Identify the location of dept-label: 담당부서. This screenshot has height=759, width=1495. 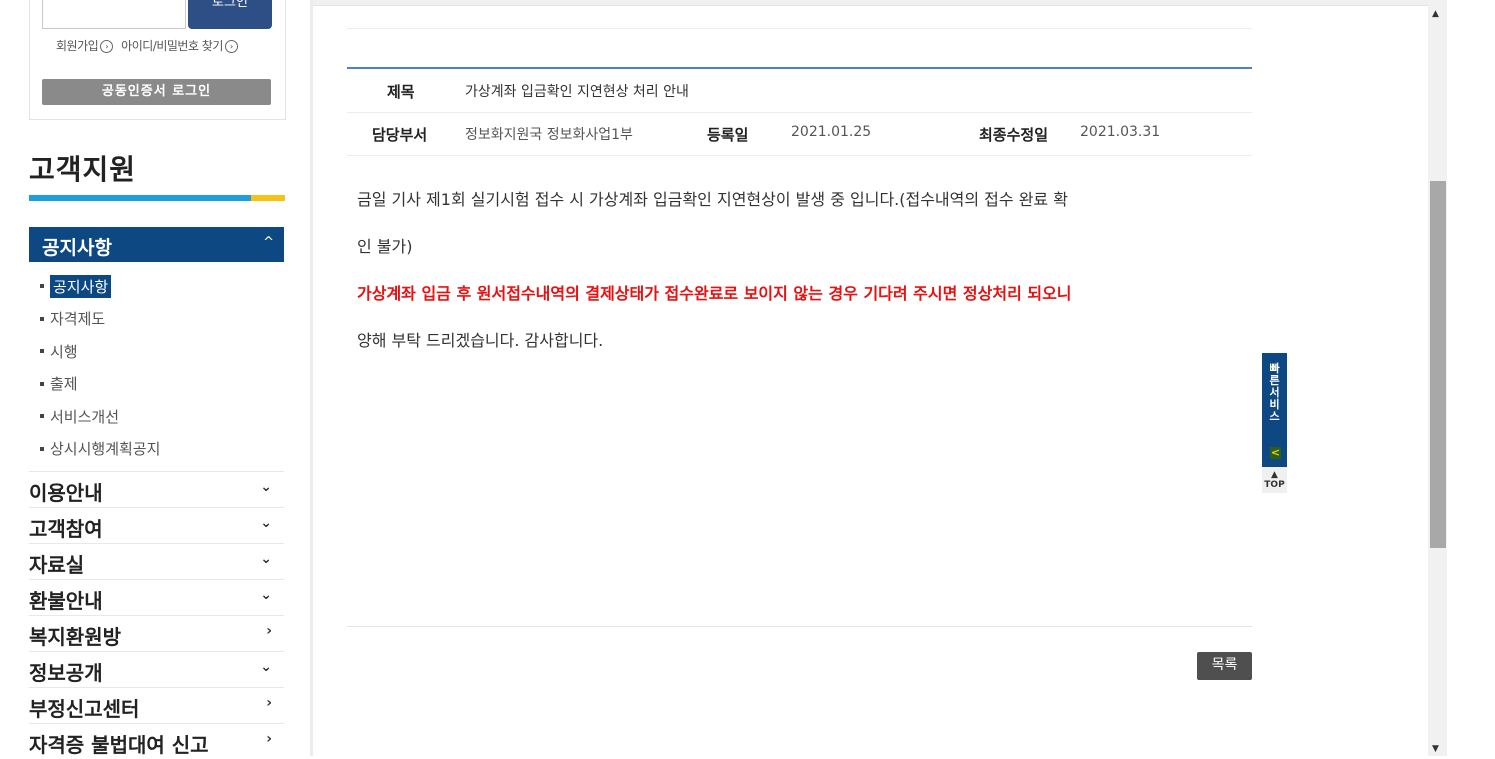
(400, 135).